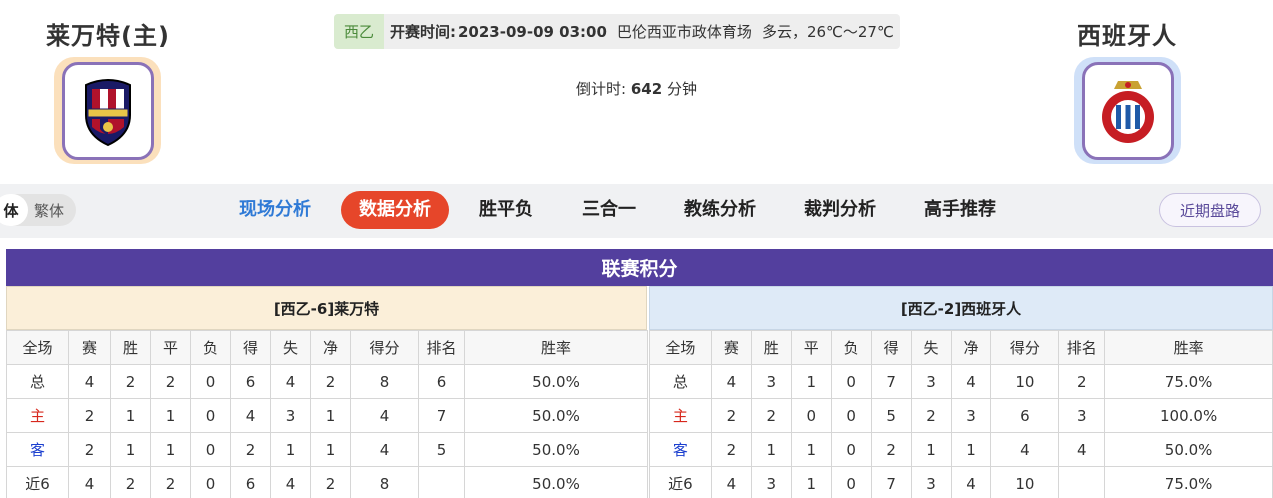 This screenshot has height=498, width=1273. I want to click on table-row: 近6 4 2 2 0 6 4 2 8 50.0%, so click(327, 482).